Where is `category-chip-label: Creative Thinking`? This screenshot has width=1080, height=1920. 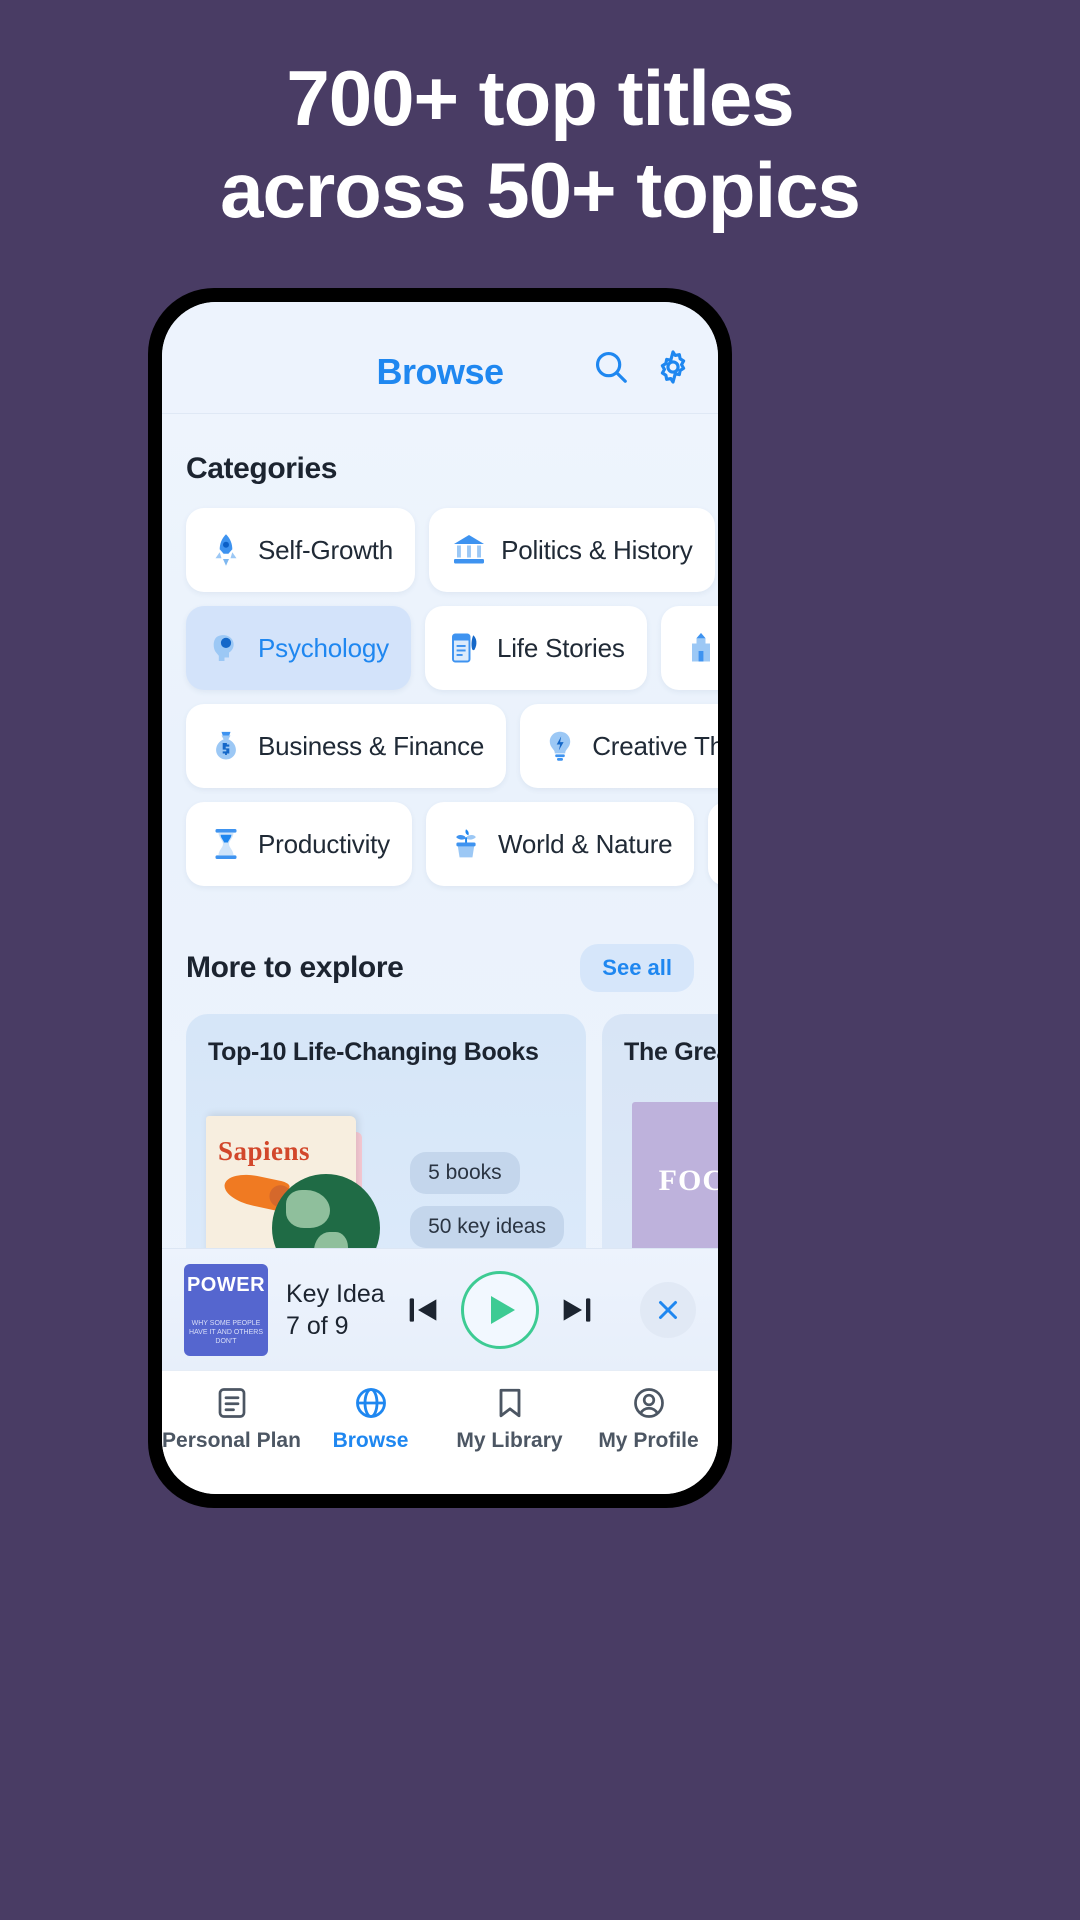 category-chip-label: Creative Thinking is located at coordinates (655, 745).